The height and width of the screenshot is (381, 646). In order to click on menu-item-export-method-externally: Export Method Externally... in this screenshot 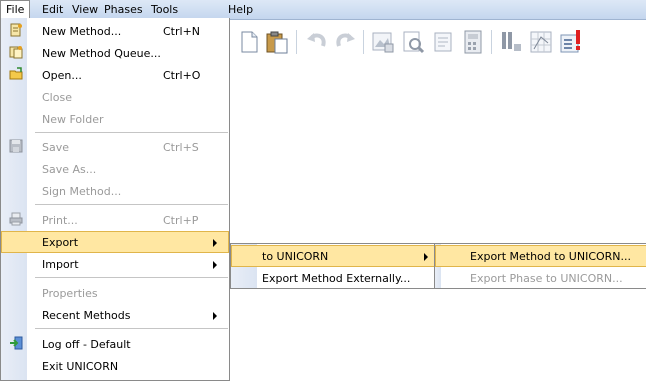, I will do `click(334, 278)`.